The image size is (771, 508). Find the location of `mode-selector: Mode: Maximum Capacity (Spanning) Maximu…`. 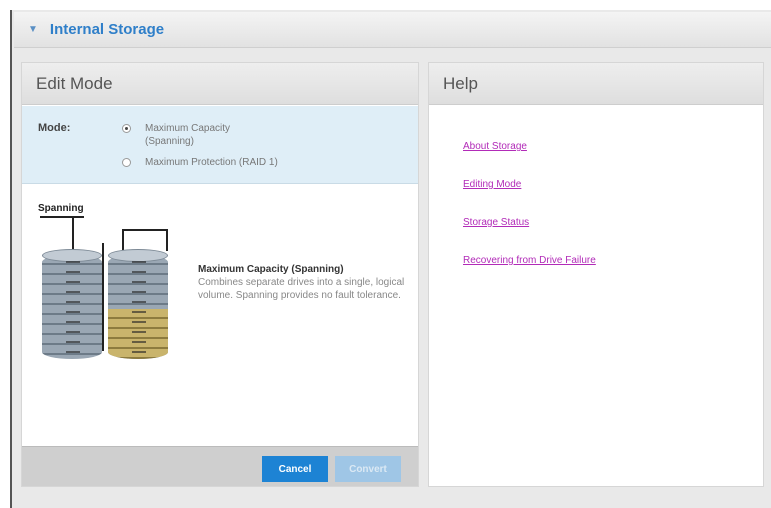

mode-selector: Mode: Maximum Capacity (Spanning) Maximu… is located at coordinates (220, 145).